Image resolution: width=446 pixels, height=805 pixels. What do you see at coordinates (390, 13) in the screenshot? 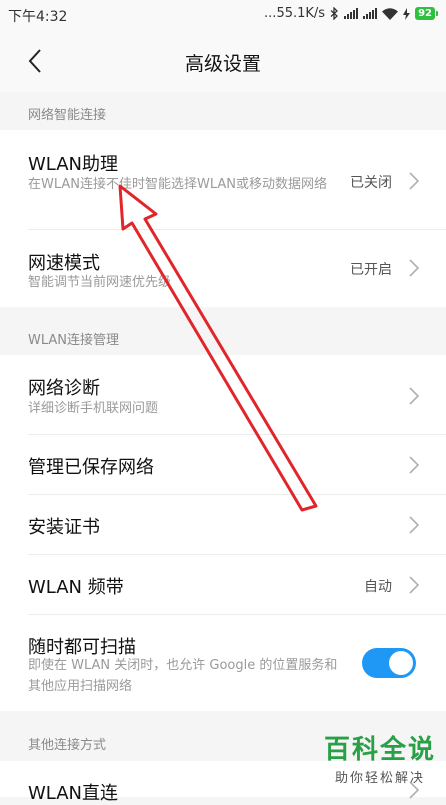
I see `wifi-icon` at bounding box center [390, 13].